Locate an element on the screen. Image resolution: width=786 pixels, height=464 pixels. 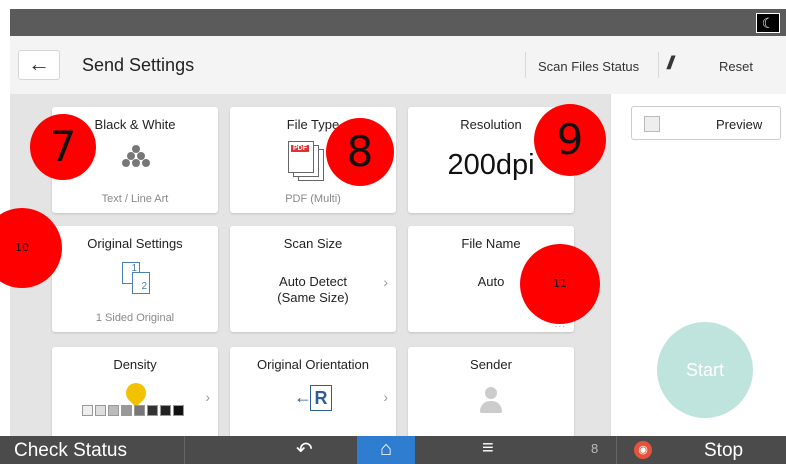
tile-subtitle: PDF (Multi) is located at coordinates (313, 199).